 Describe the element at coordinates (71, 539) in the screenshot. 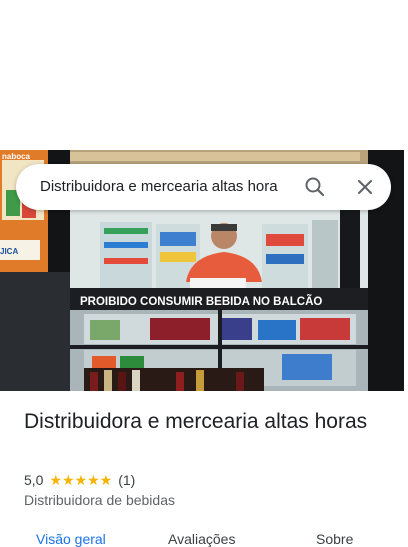

I see `tab-overview: Visão geral` at that location.